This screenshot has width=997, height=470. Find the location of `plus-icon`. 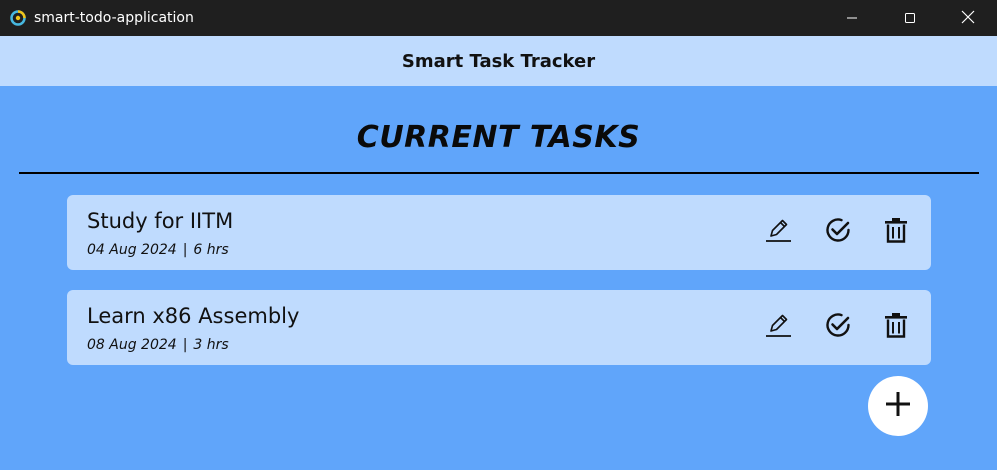

plus-icon is located at coordinates (898, 406).